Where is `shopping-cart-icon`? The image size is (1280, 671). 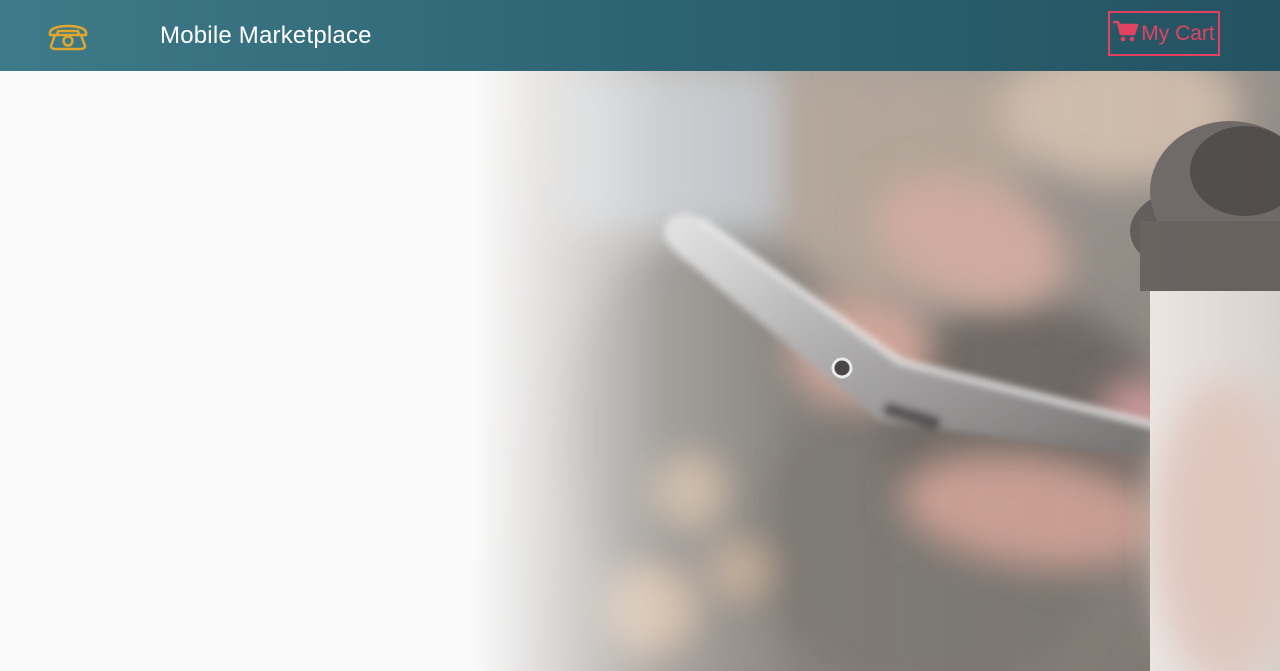
shopping-cart-icon is located at coordinates (1125, 34).